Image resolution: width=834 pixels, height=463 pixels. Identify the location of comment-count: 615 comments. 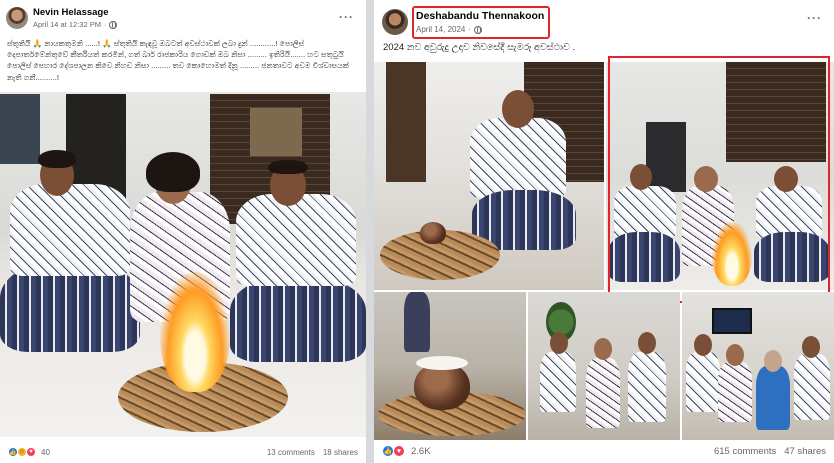
(745, 451).